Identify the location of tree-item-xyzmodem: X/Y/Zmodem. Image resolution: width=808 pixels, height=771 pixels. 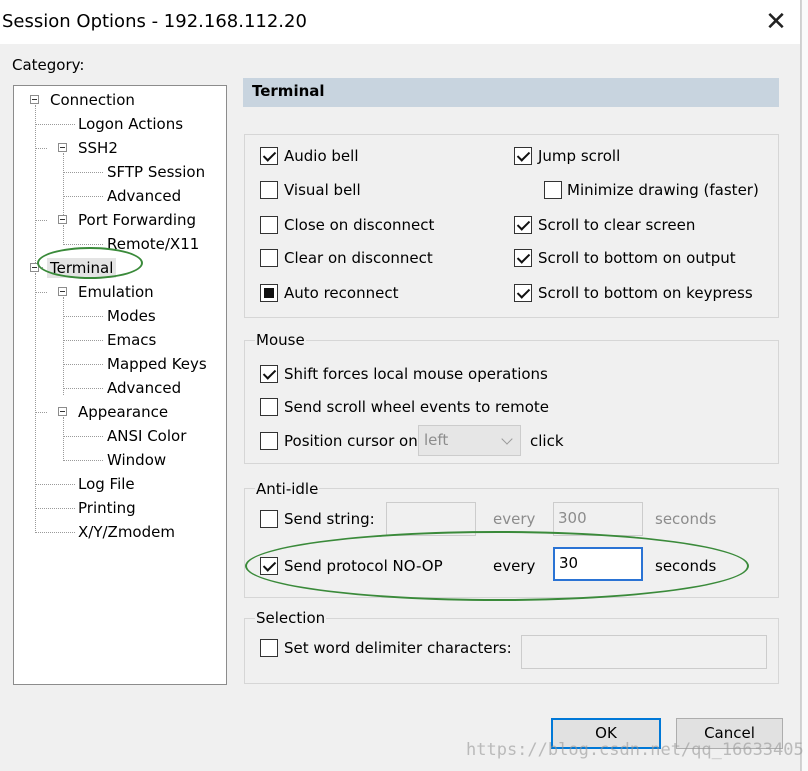
(126, 532).